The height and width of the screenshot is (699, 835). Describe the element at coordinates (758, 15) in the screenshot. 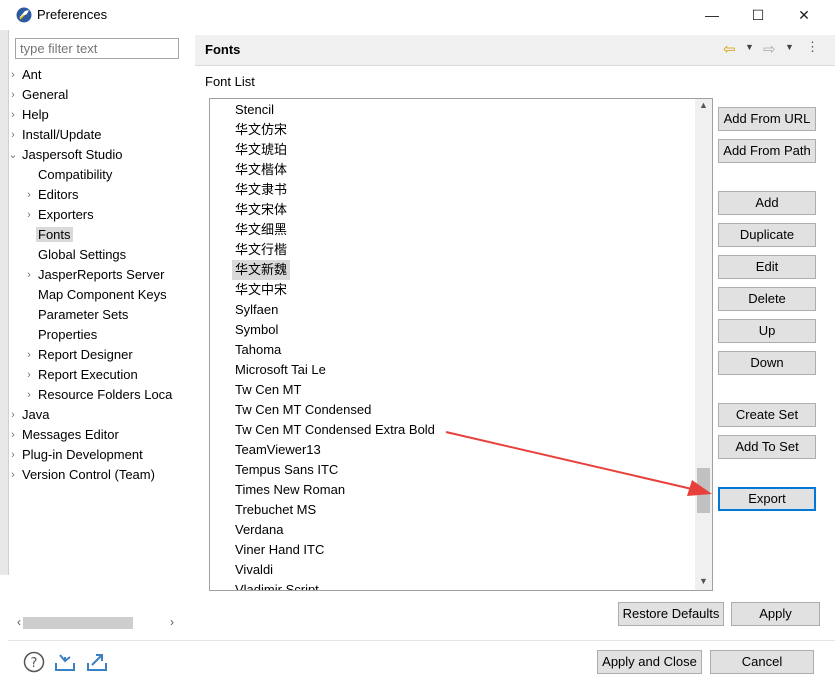

I see `maximize-button: ☐` at that location.